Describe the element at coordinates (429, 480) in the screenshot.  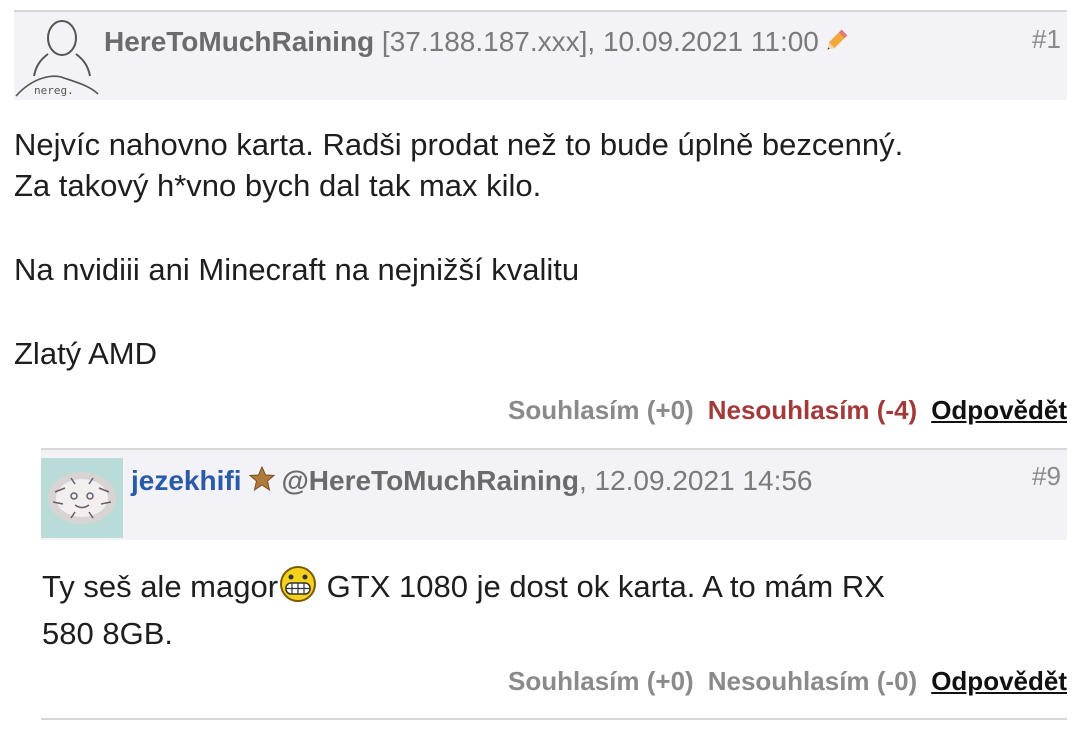
I see `reply-mention: @HereToMuchRaining` at that location.